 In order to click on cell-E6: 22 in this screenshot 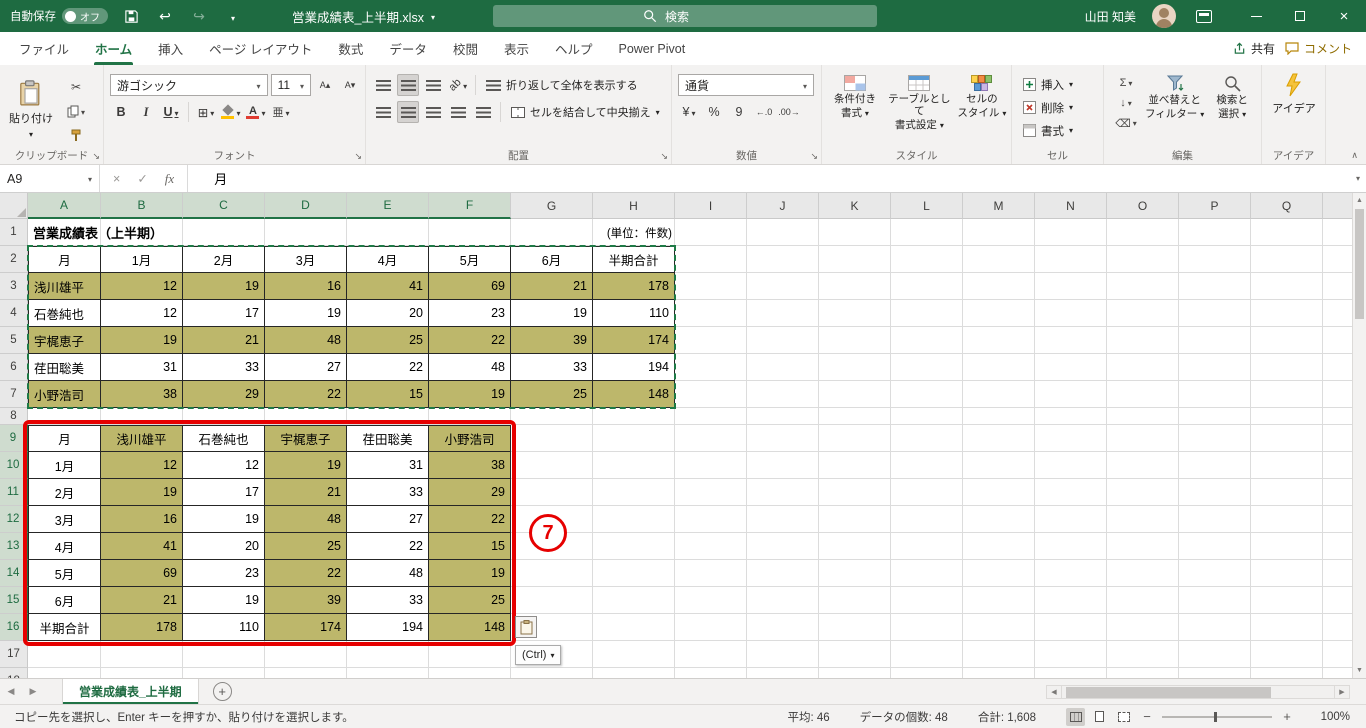, I will do `click(388, 367)`.